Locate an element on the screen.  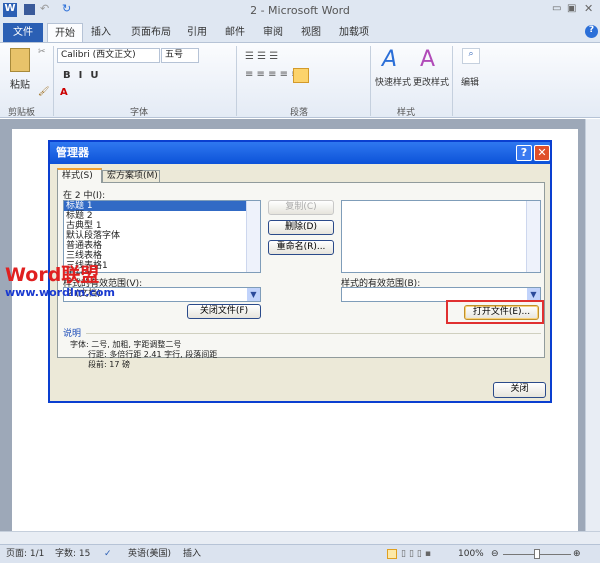
bullets-icon: ☰ ☰ ☰ is located at coordinates (261, 56).